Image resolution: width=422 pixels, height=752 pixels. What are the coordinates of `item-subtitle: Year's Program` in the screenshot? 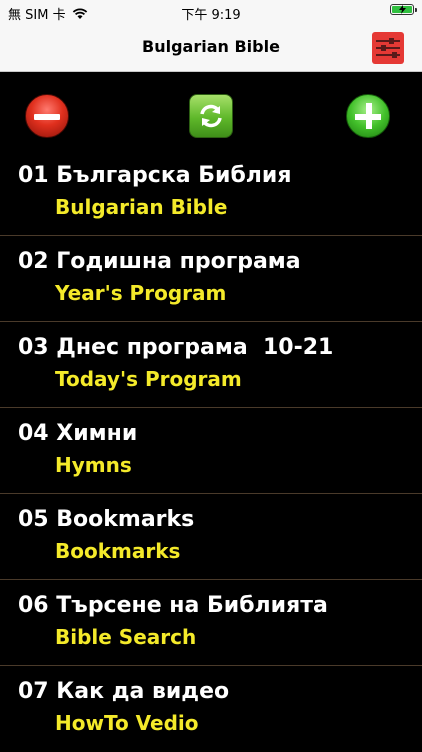 It's located at (141, 293).